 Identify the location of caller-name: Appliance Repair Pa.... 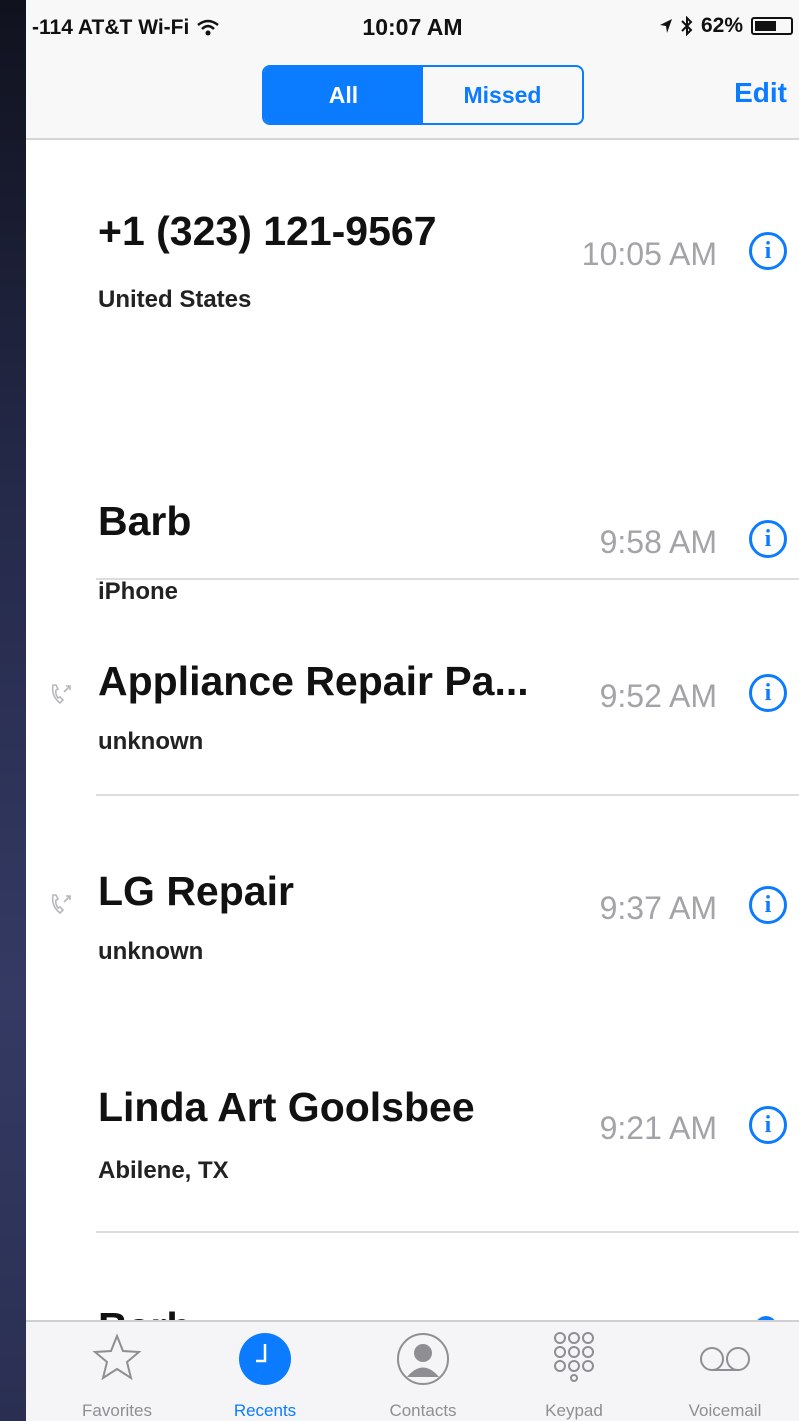
(313, 681).